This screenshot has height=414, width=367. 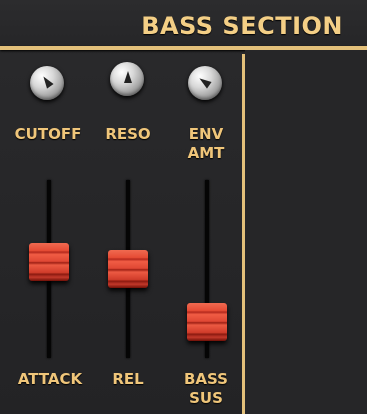 What do you see at coordinates (207, 322) in the screenshot?
I see `bass-sus-fader-handle` at bounding box center [207, 322].